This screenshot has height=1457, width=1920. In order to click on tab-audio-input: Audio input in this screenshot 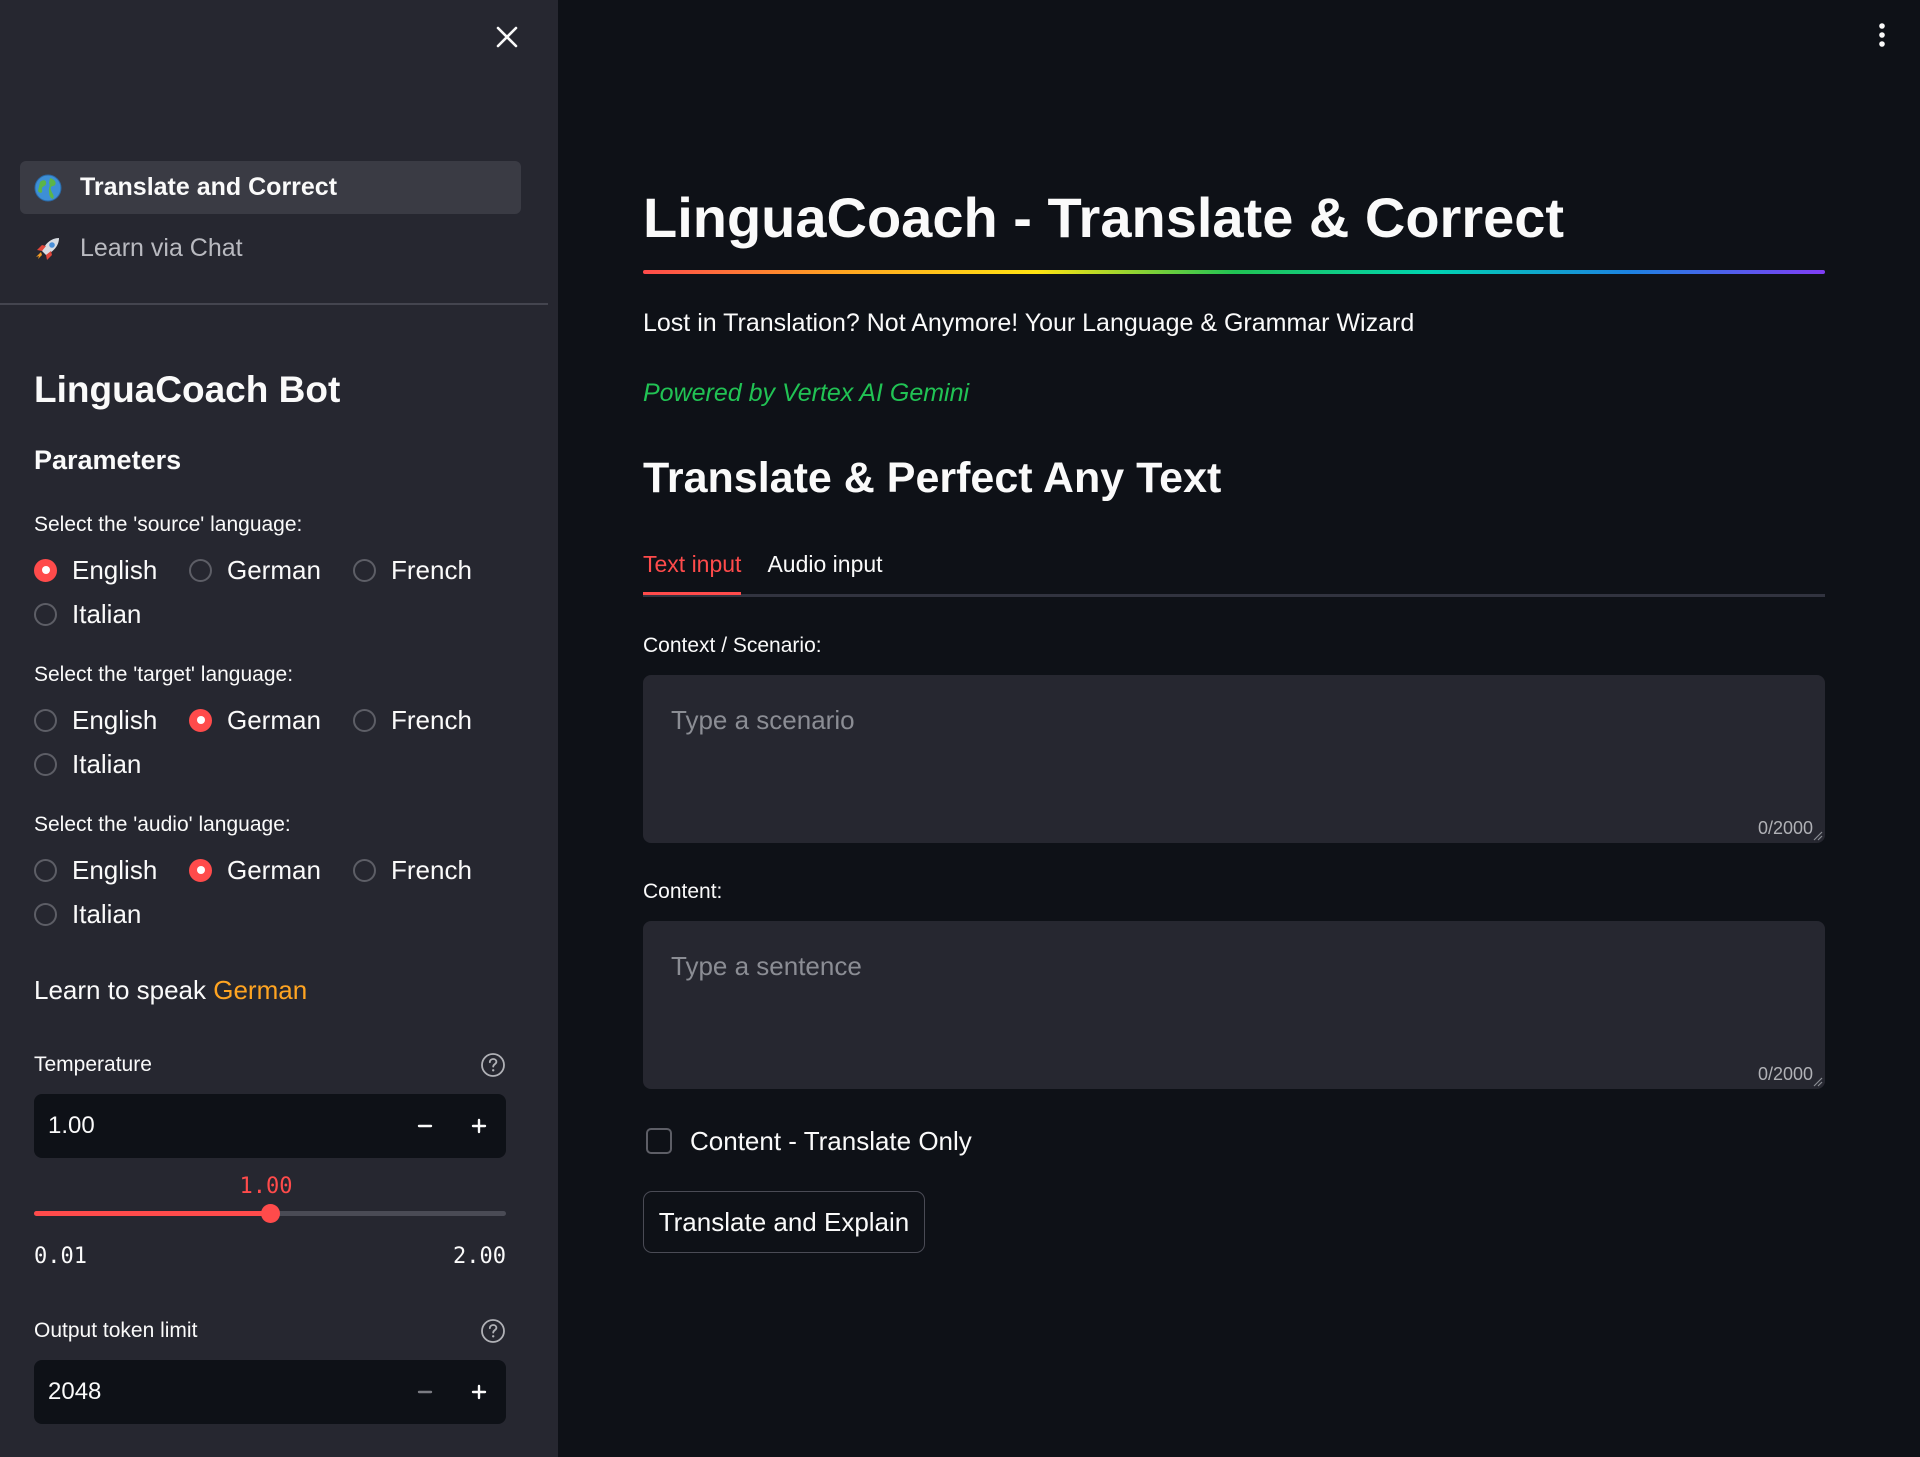, I will do `click(824, 570)`.